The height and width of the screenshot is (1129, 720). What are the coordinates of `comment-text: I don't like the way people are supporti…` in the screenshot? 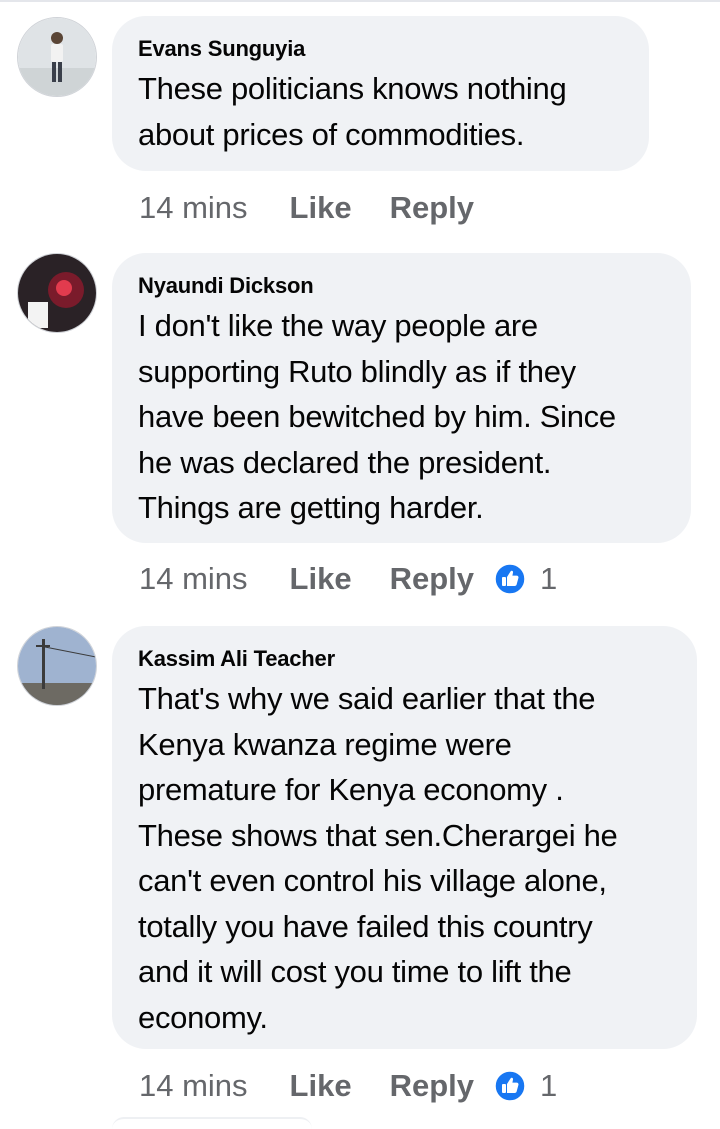 It's located at (377, 416).